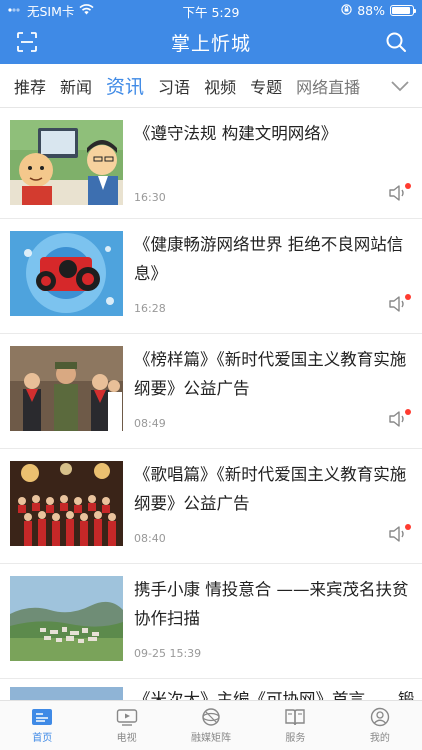 This screenshot has width=422, height=750. I want to click on tab-recommend: 推荐, so click(30, 86).